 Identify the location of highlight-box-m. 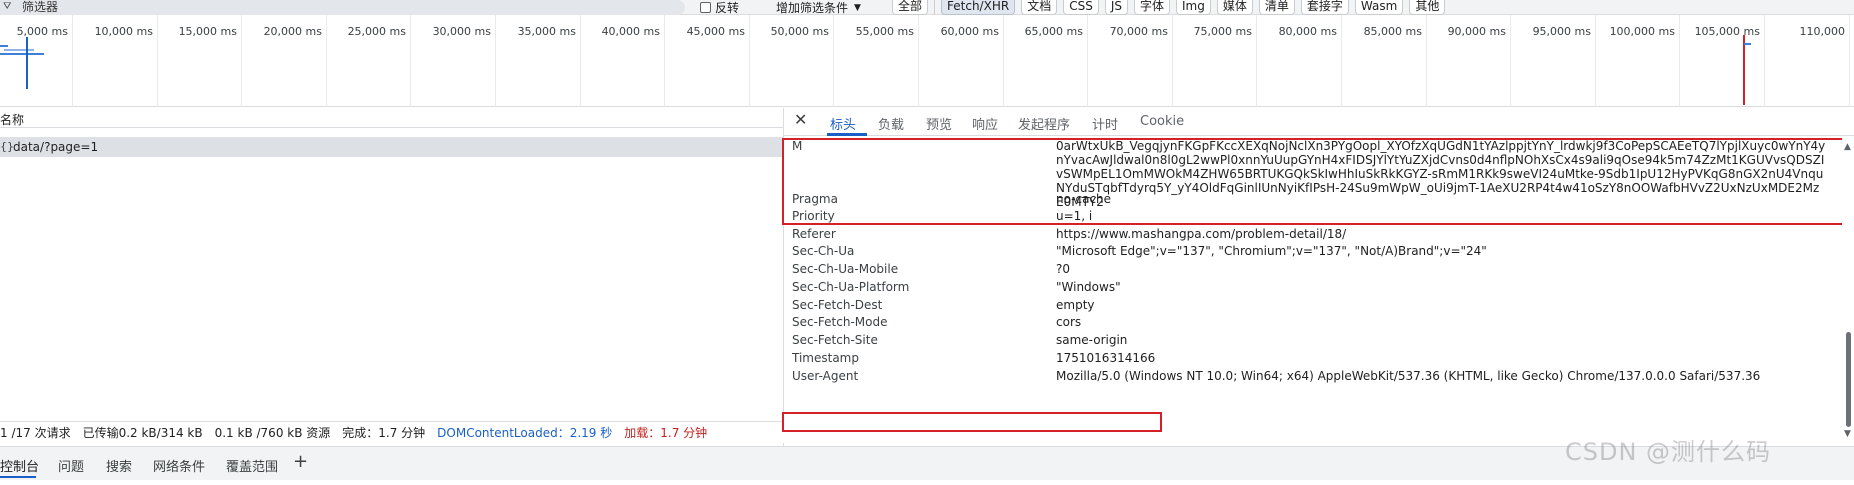
(1316, 181).